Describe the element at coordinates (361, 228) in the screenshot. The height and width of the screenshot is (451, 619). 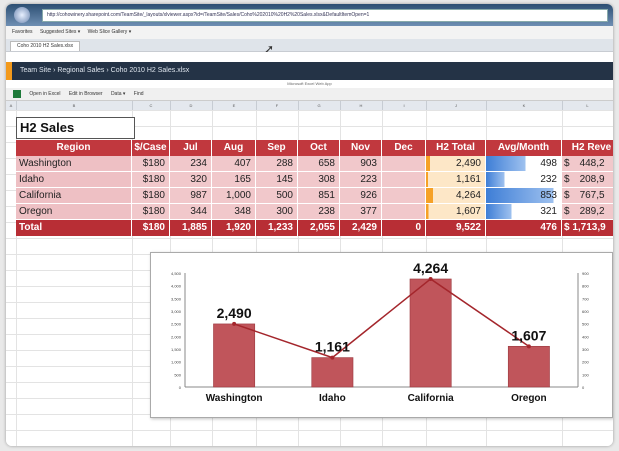
I see `total-nov: 2,429` at that location.